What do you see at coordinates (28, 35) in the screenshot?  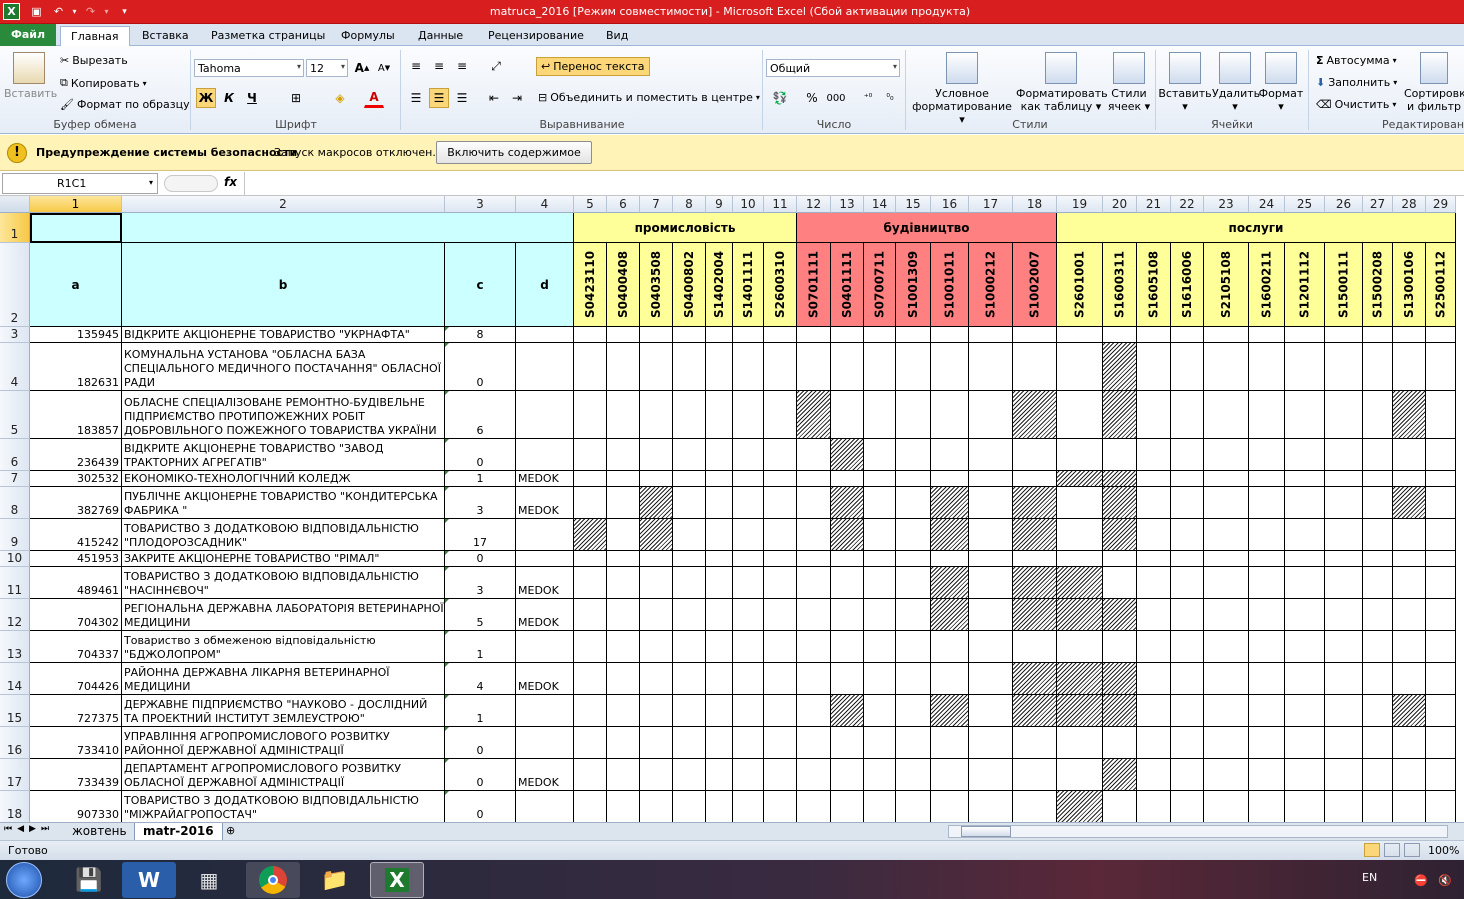 I see `tab-file: Файл` at bounding box center [28, 35].